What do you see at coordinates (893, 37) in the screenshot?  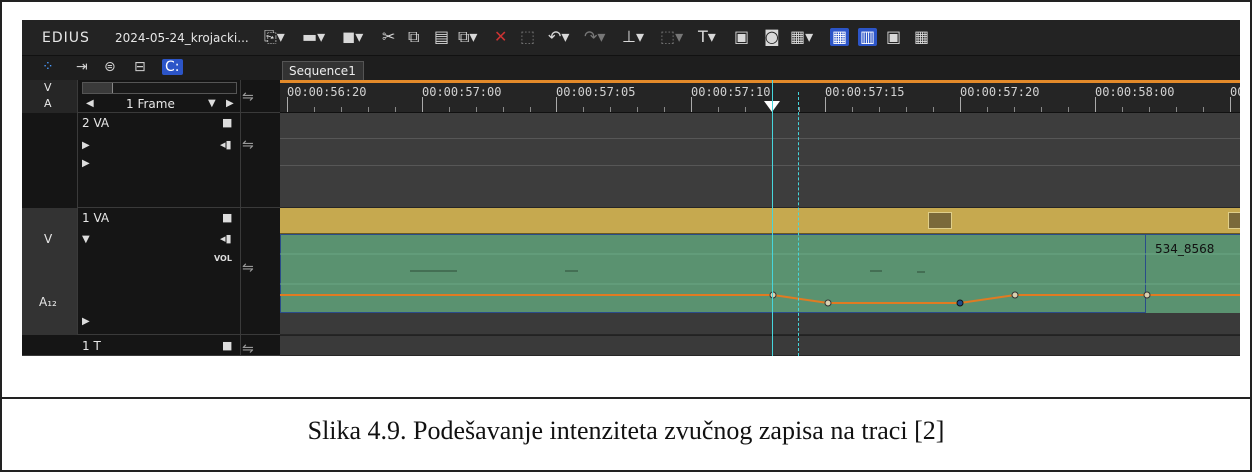 I see `effects-icon: ▣` at bounding box center [893, 37].